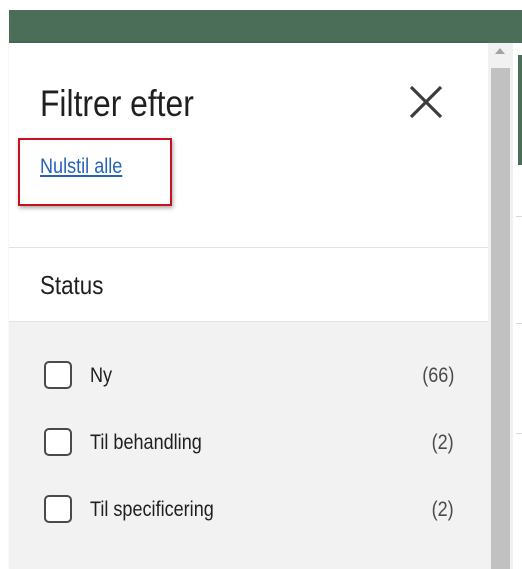  What do you see at coordinates (117, 103) in the screenshot?
I see `filter-panel-title: Filtrer efter` at bounding box center [117, 103].